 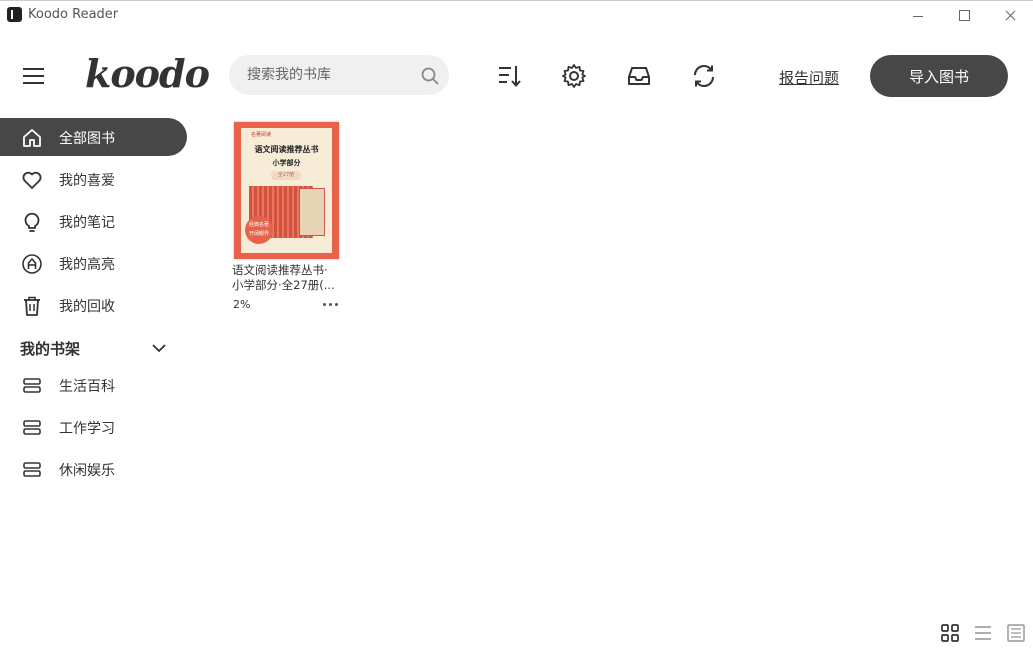 I want to click on app-logo: koodo, so click(x=147, y=73).